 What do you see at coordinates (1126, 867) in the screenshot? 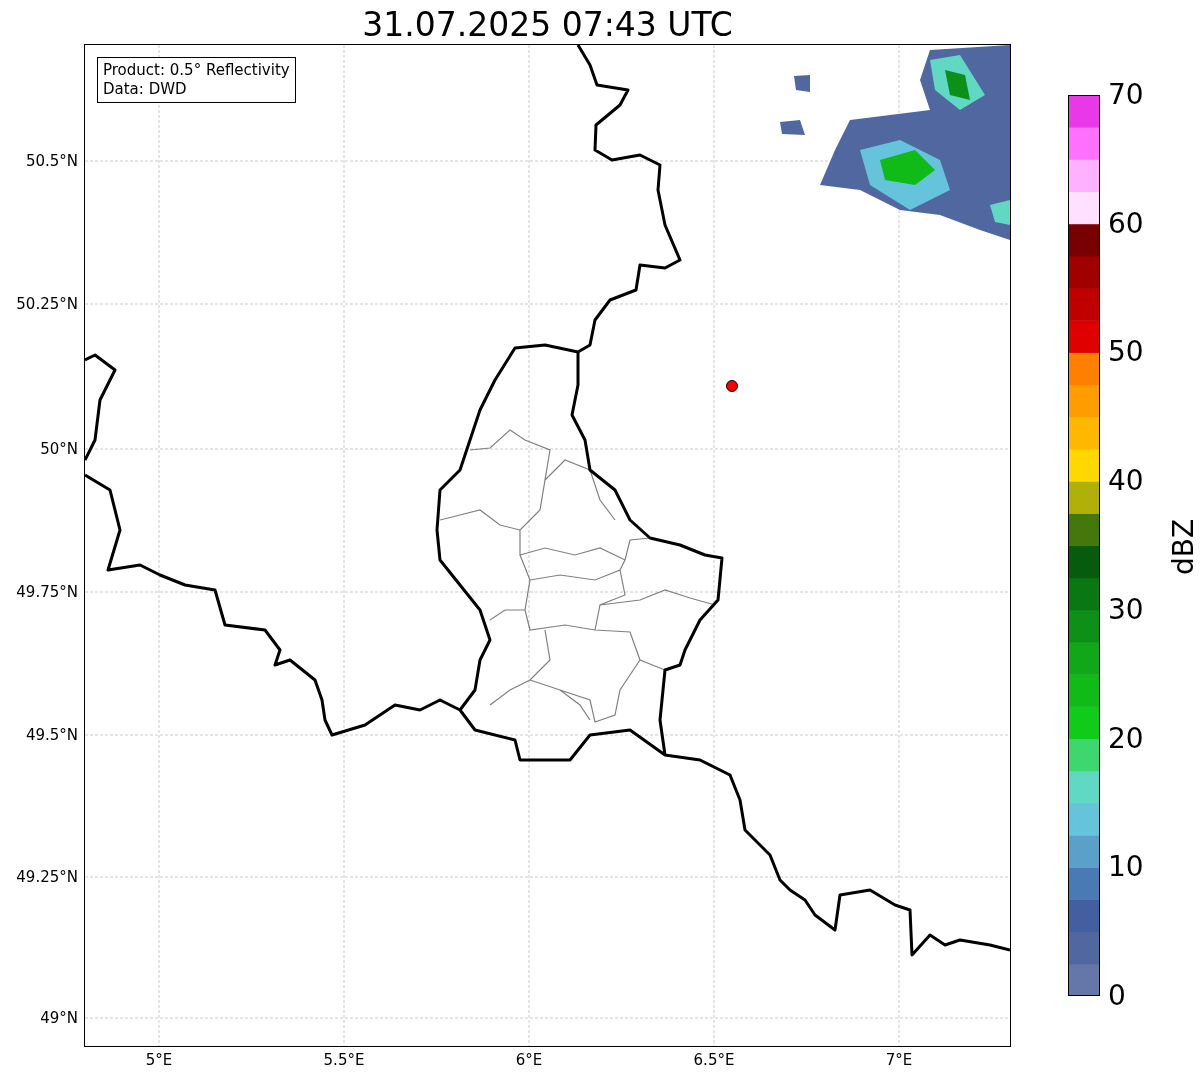
I see `colorbar-tick-label: 10` at bounding box center [1126, 867].